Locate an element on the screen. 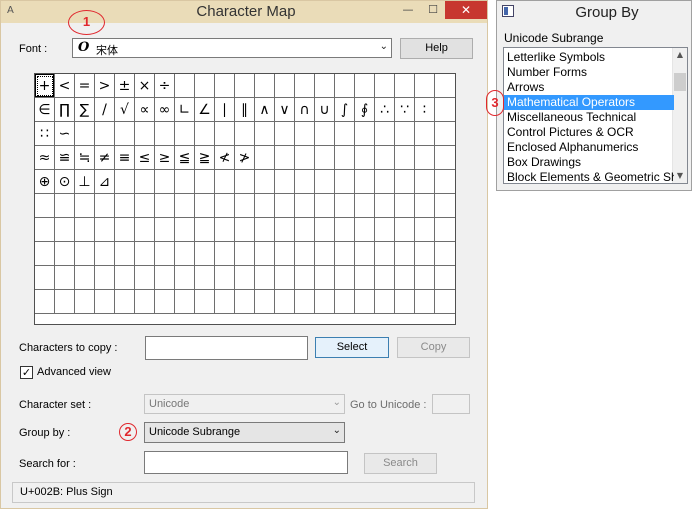  character-cell: ⊿ is located at coordinates (105, 182).